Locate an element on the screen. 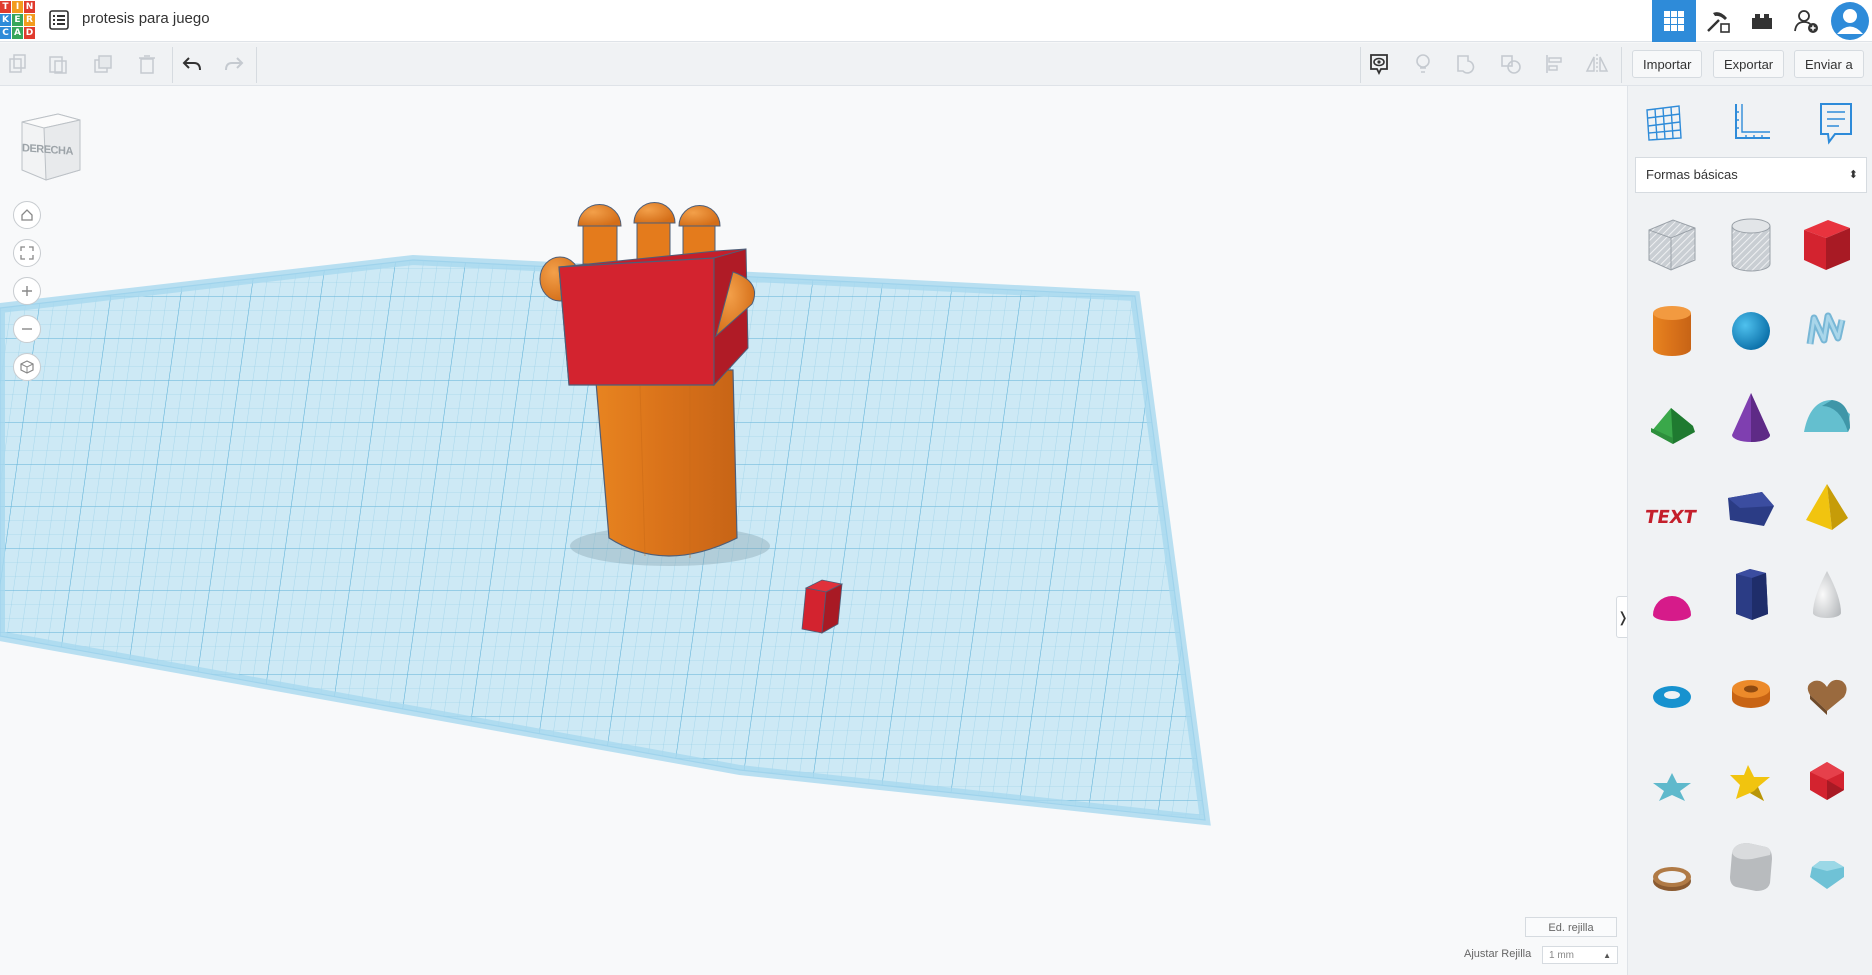 This screenshot has height=975, width=1872. app-nav is located at coordinates (1762, 21).